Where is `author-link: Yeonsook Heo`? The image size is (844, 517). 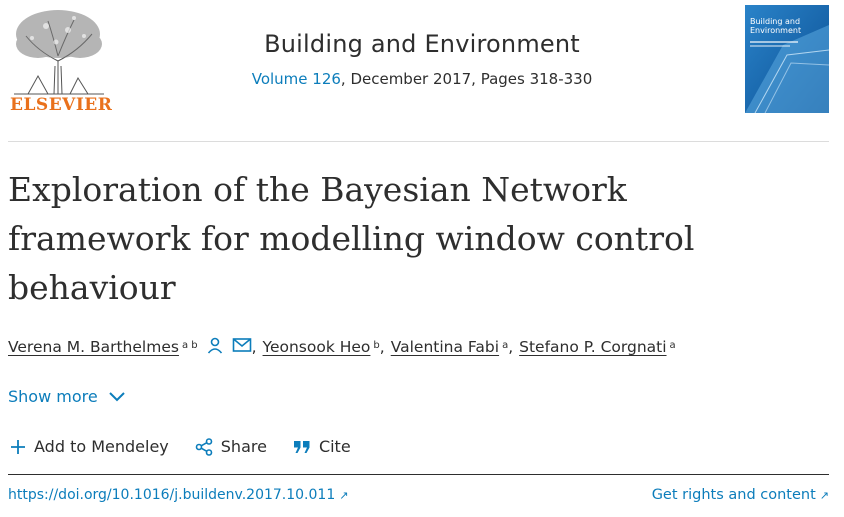
author-link: Yeonsook Heo is located at coordinates (317, 347).